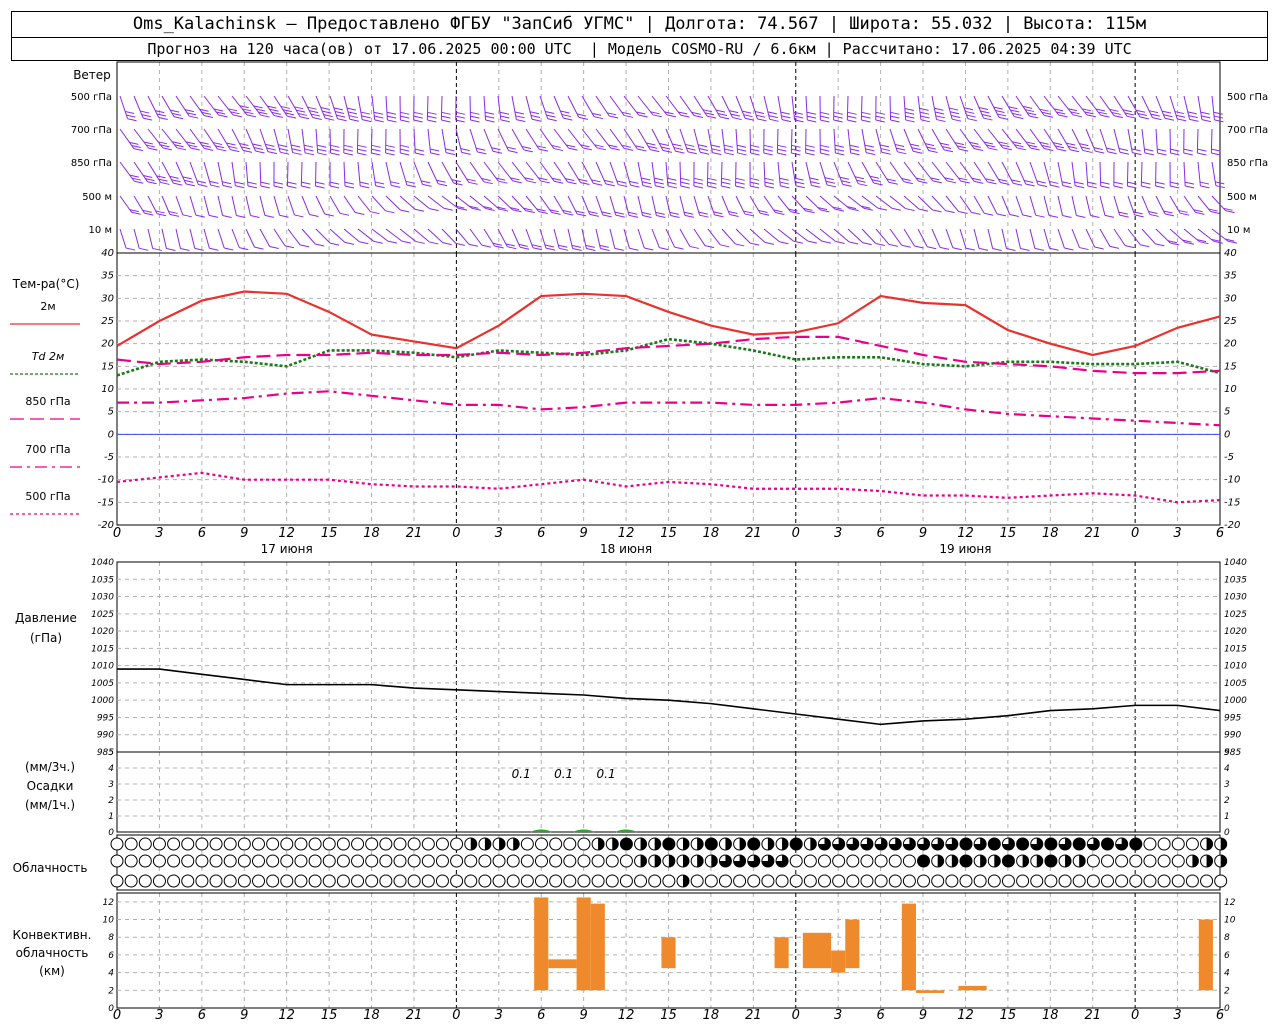 The image size is (1280, 1024). What do you see at coordinates (47, 449) in the screenshot?
I see `temperature-legend-label: 700 гПа` at bounding box center [47, 449].